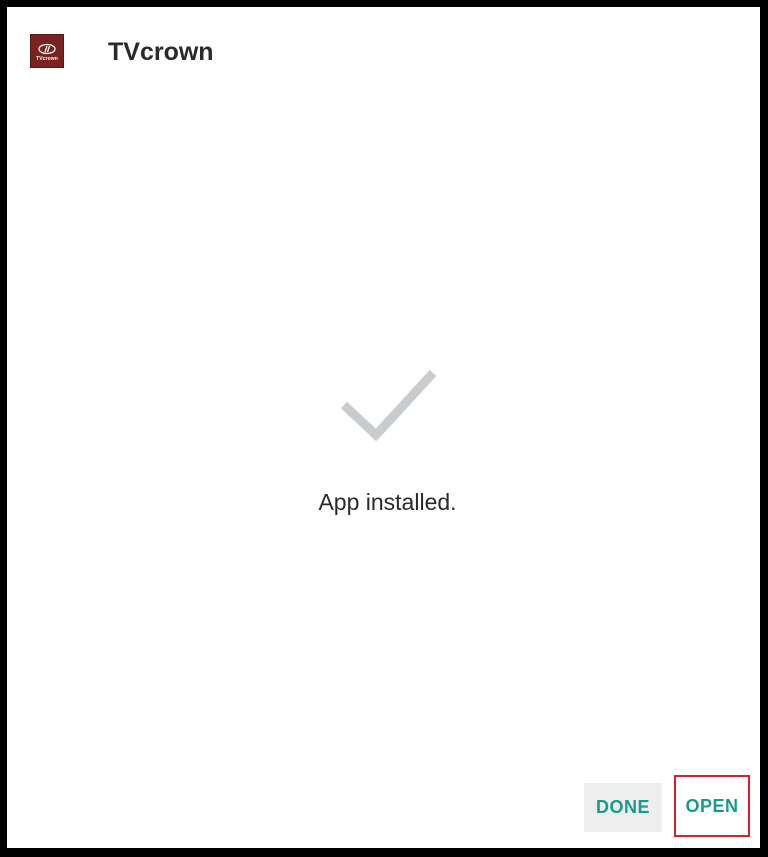  Describe the element at coordinates (47, 48) in the screenshot. I see `app-emblem-icon` at that location.